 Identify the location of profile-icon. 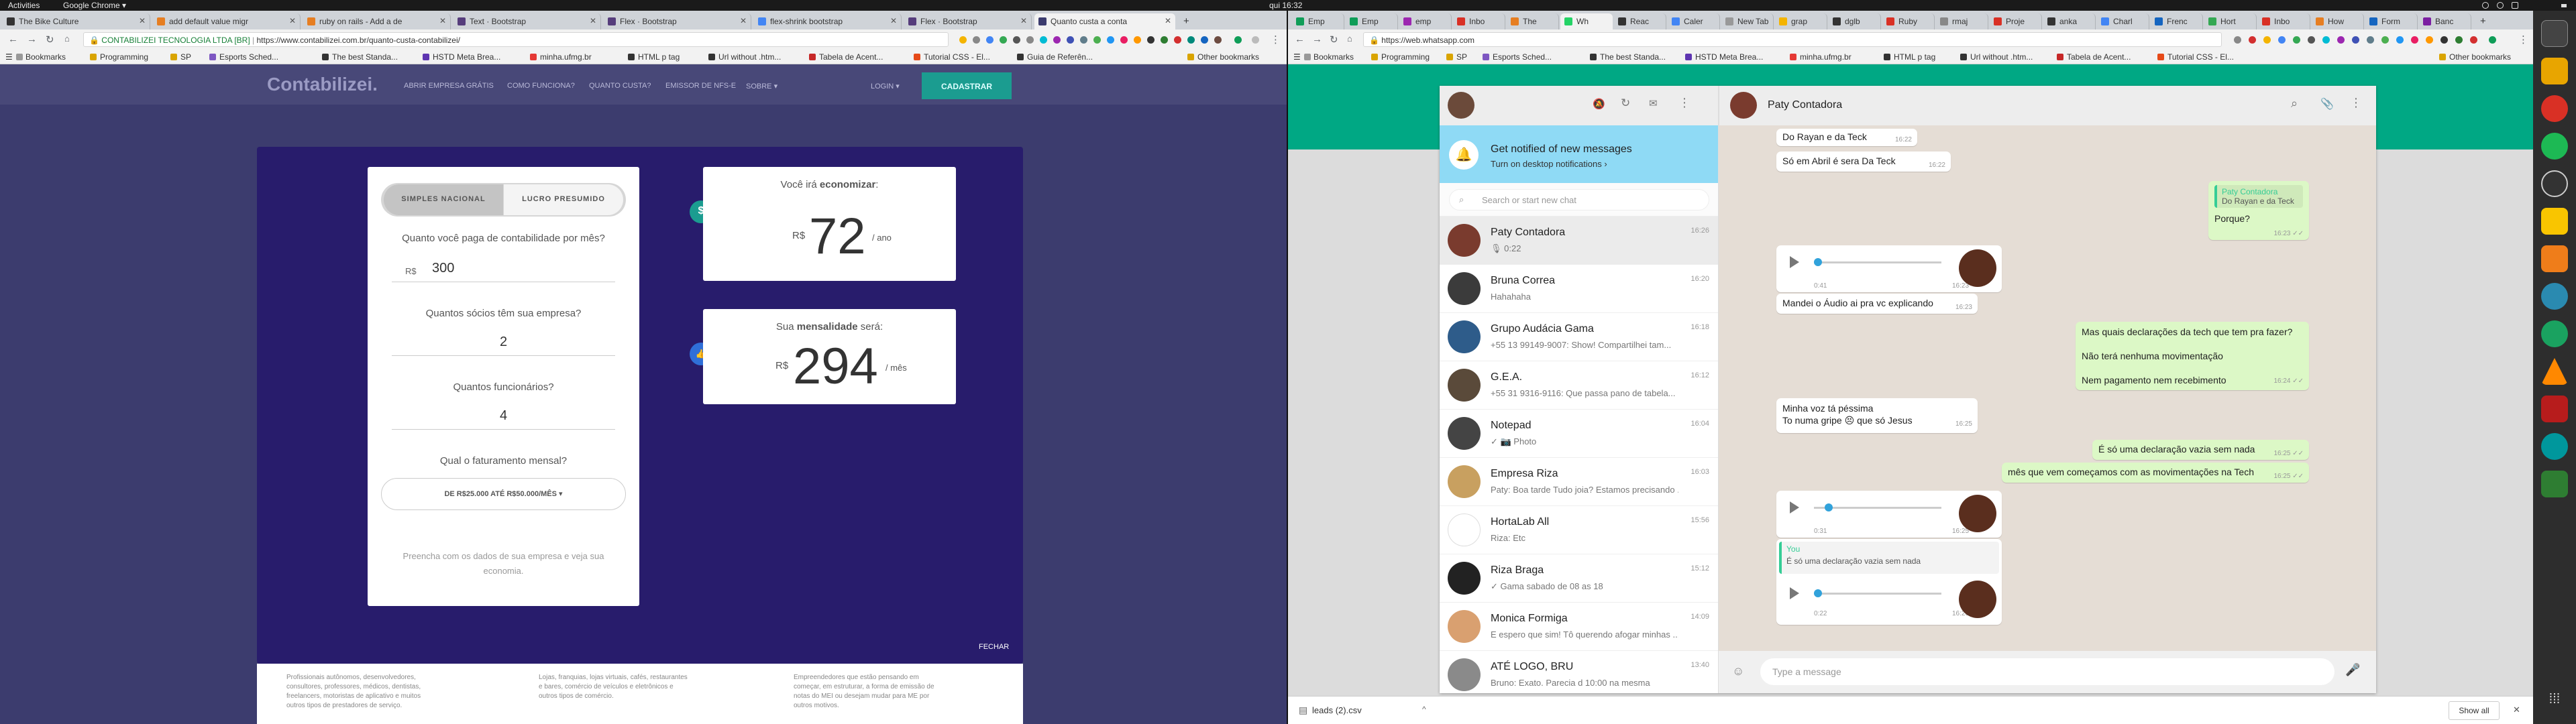
(1255, 40).